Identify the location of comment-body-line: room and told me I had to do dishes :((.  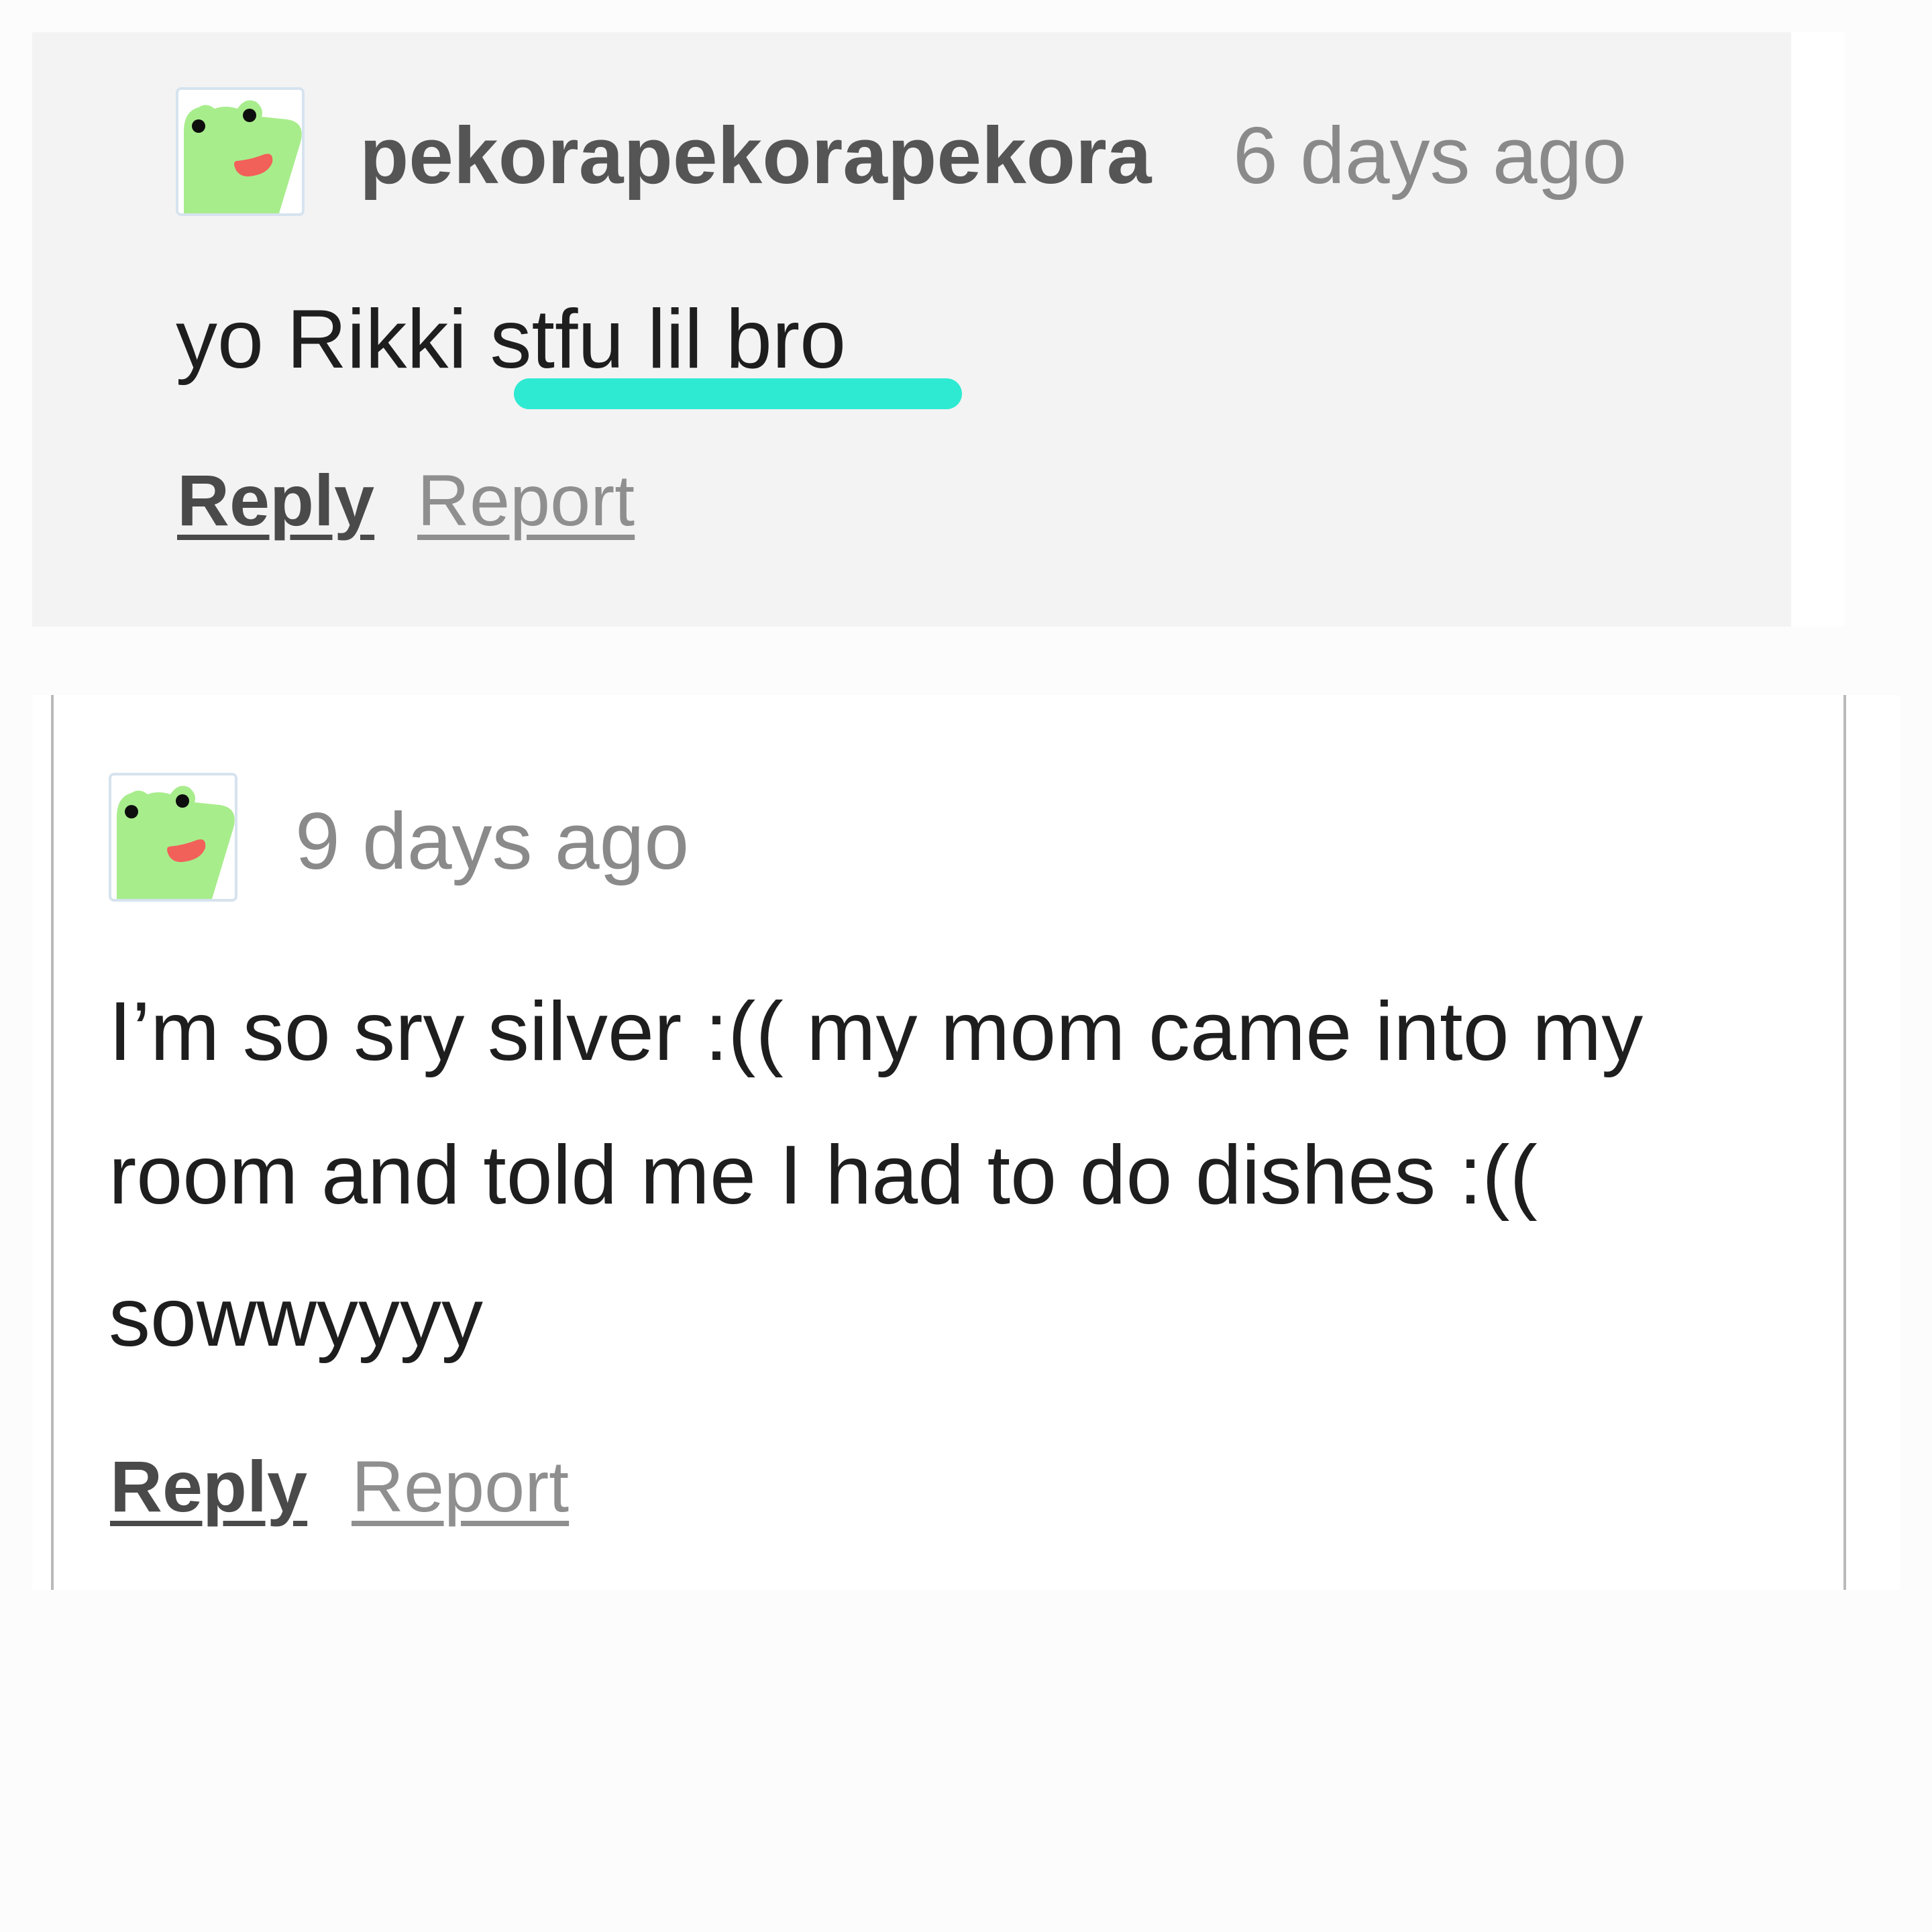
(823, 1175).